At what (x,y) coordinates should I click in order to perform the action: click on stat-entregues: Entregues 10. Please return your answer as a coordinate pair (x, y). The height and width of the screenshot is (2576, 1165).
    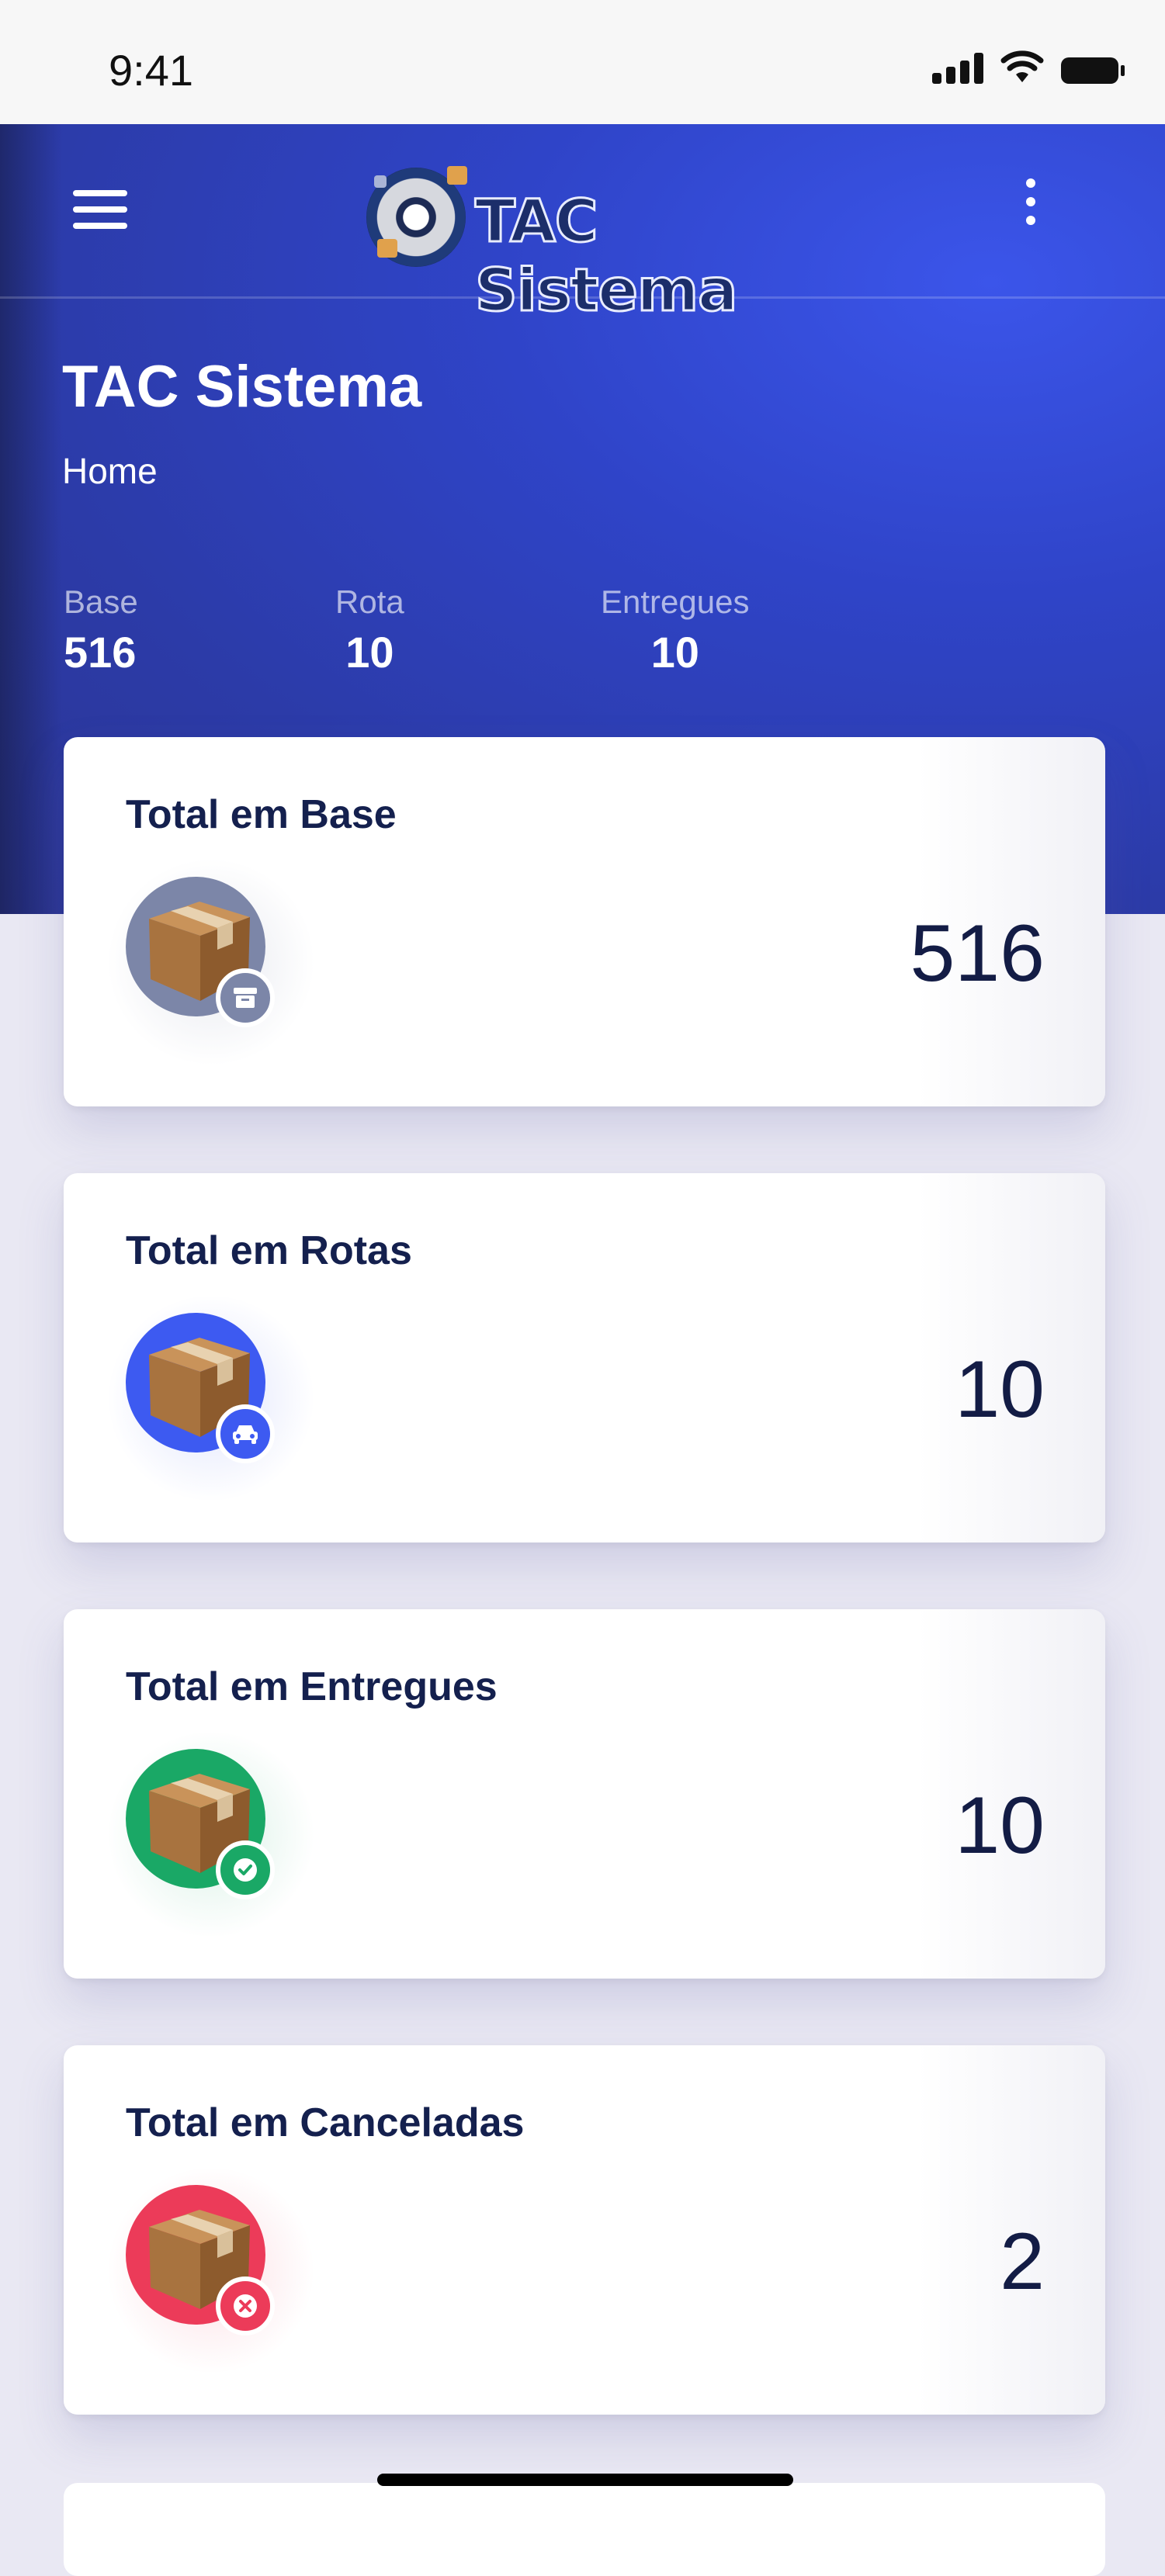
    Looking at the image, I should click on (675, 630).